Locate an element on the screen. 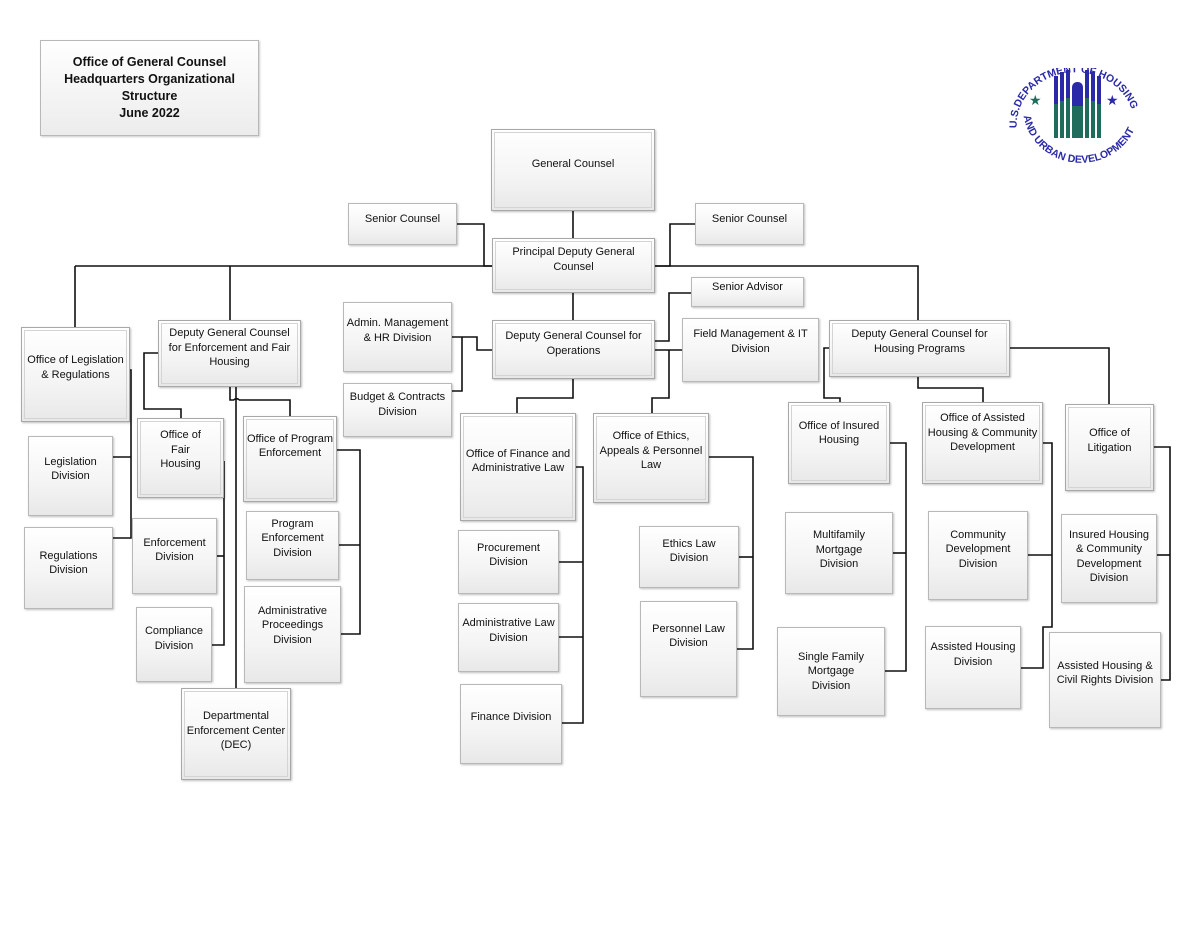 The image size is (1200, 927). node-label: Office of Finance and Administrative Law is located at coordinates (518, 461).